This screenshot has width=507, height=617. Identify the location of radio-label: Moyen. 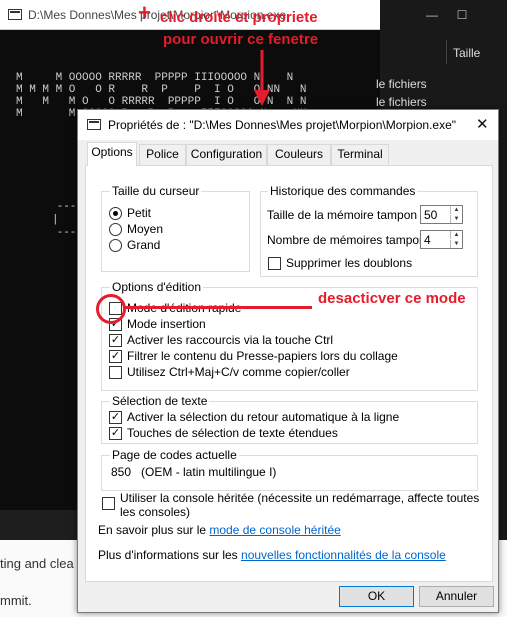
(145, 229).